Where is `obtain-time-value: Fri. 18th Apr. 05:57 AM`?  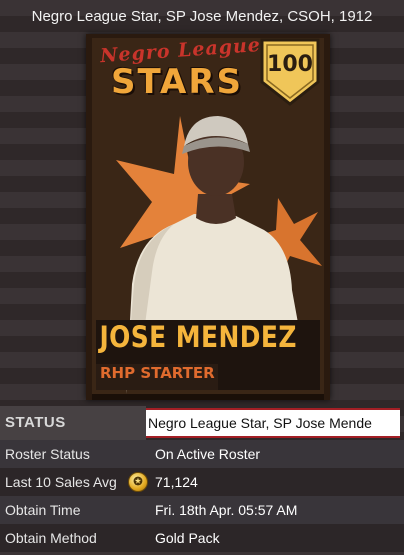 obtain-time-value: Fri. 18th Apr. 05:57 AM is located at coordinates (226, 510).